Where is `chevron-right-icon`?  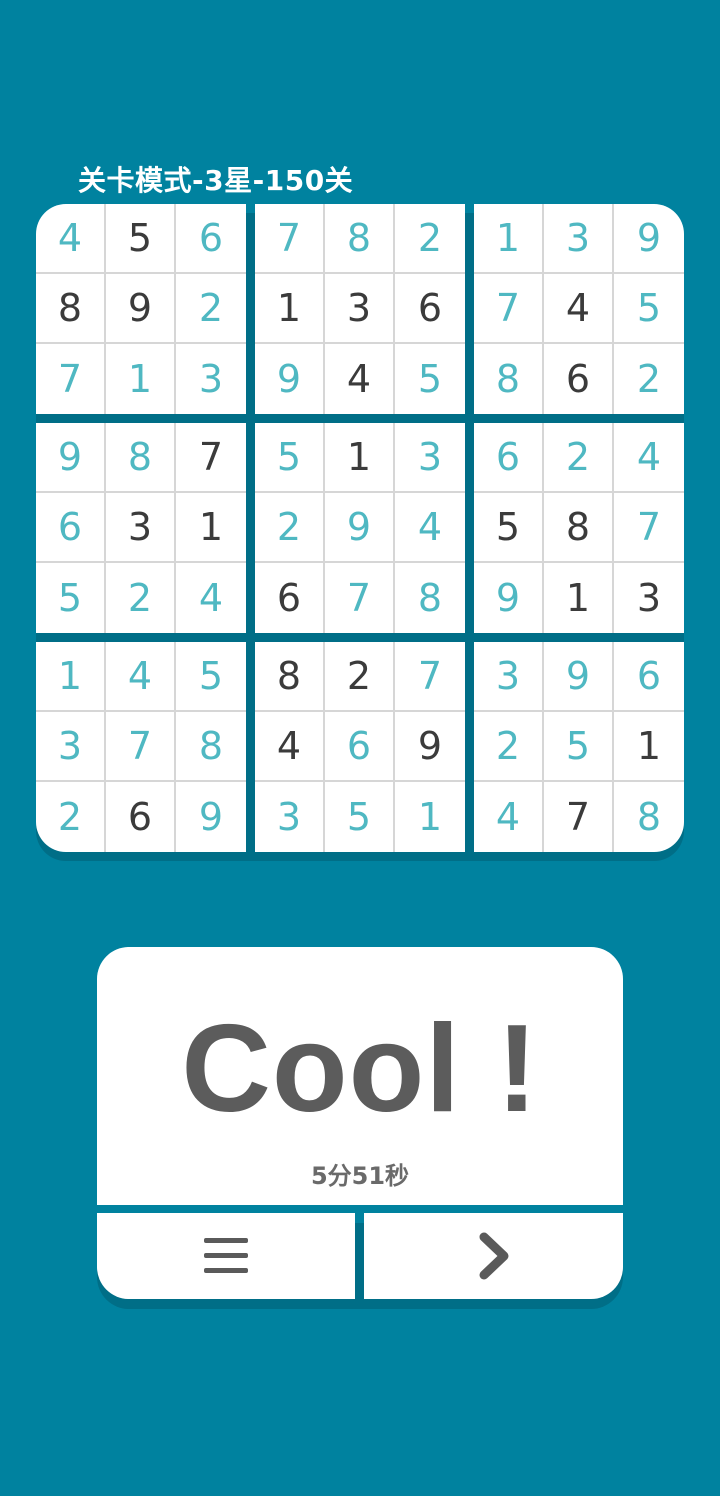 chevron-right-icon is located at coordinates (493, 1256).